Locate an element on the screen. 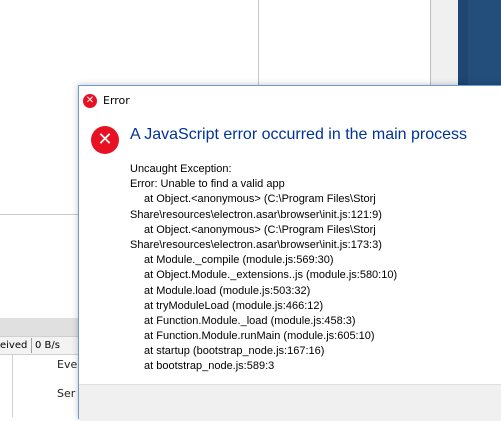  status-received-rate: 0 B/s is located at coordinates (47, 345).